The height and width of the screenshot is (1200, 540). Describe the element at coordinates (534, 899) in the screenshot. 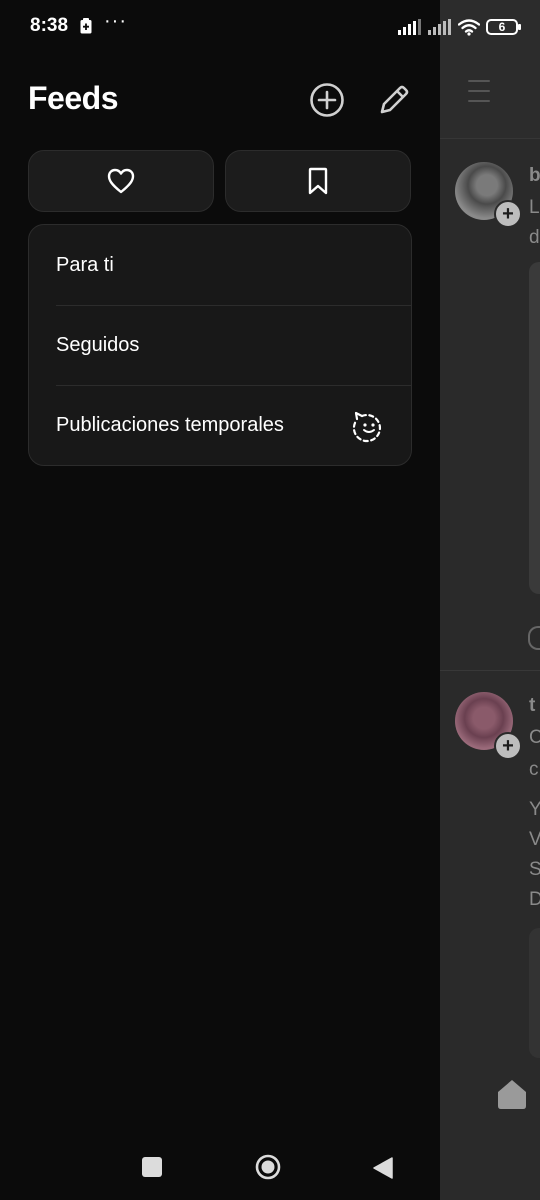

I see `post-text: D` at that location.